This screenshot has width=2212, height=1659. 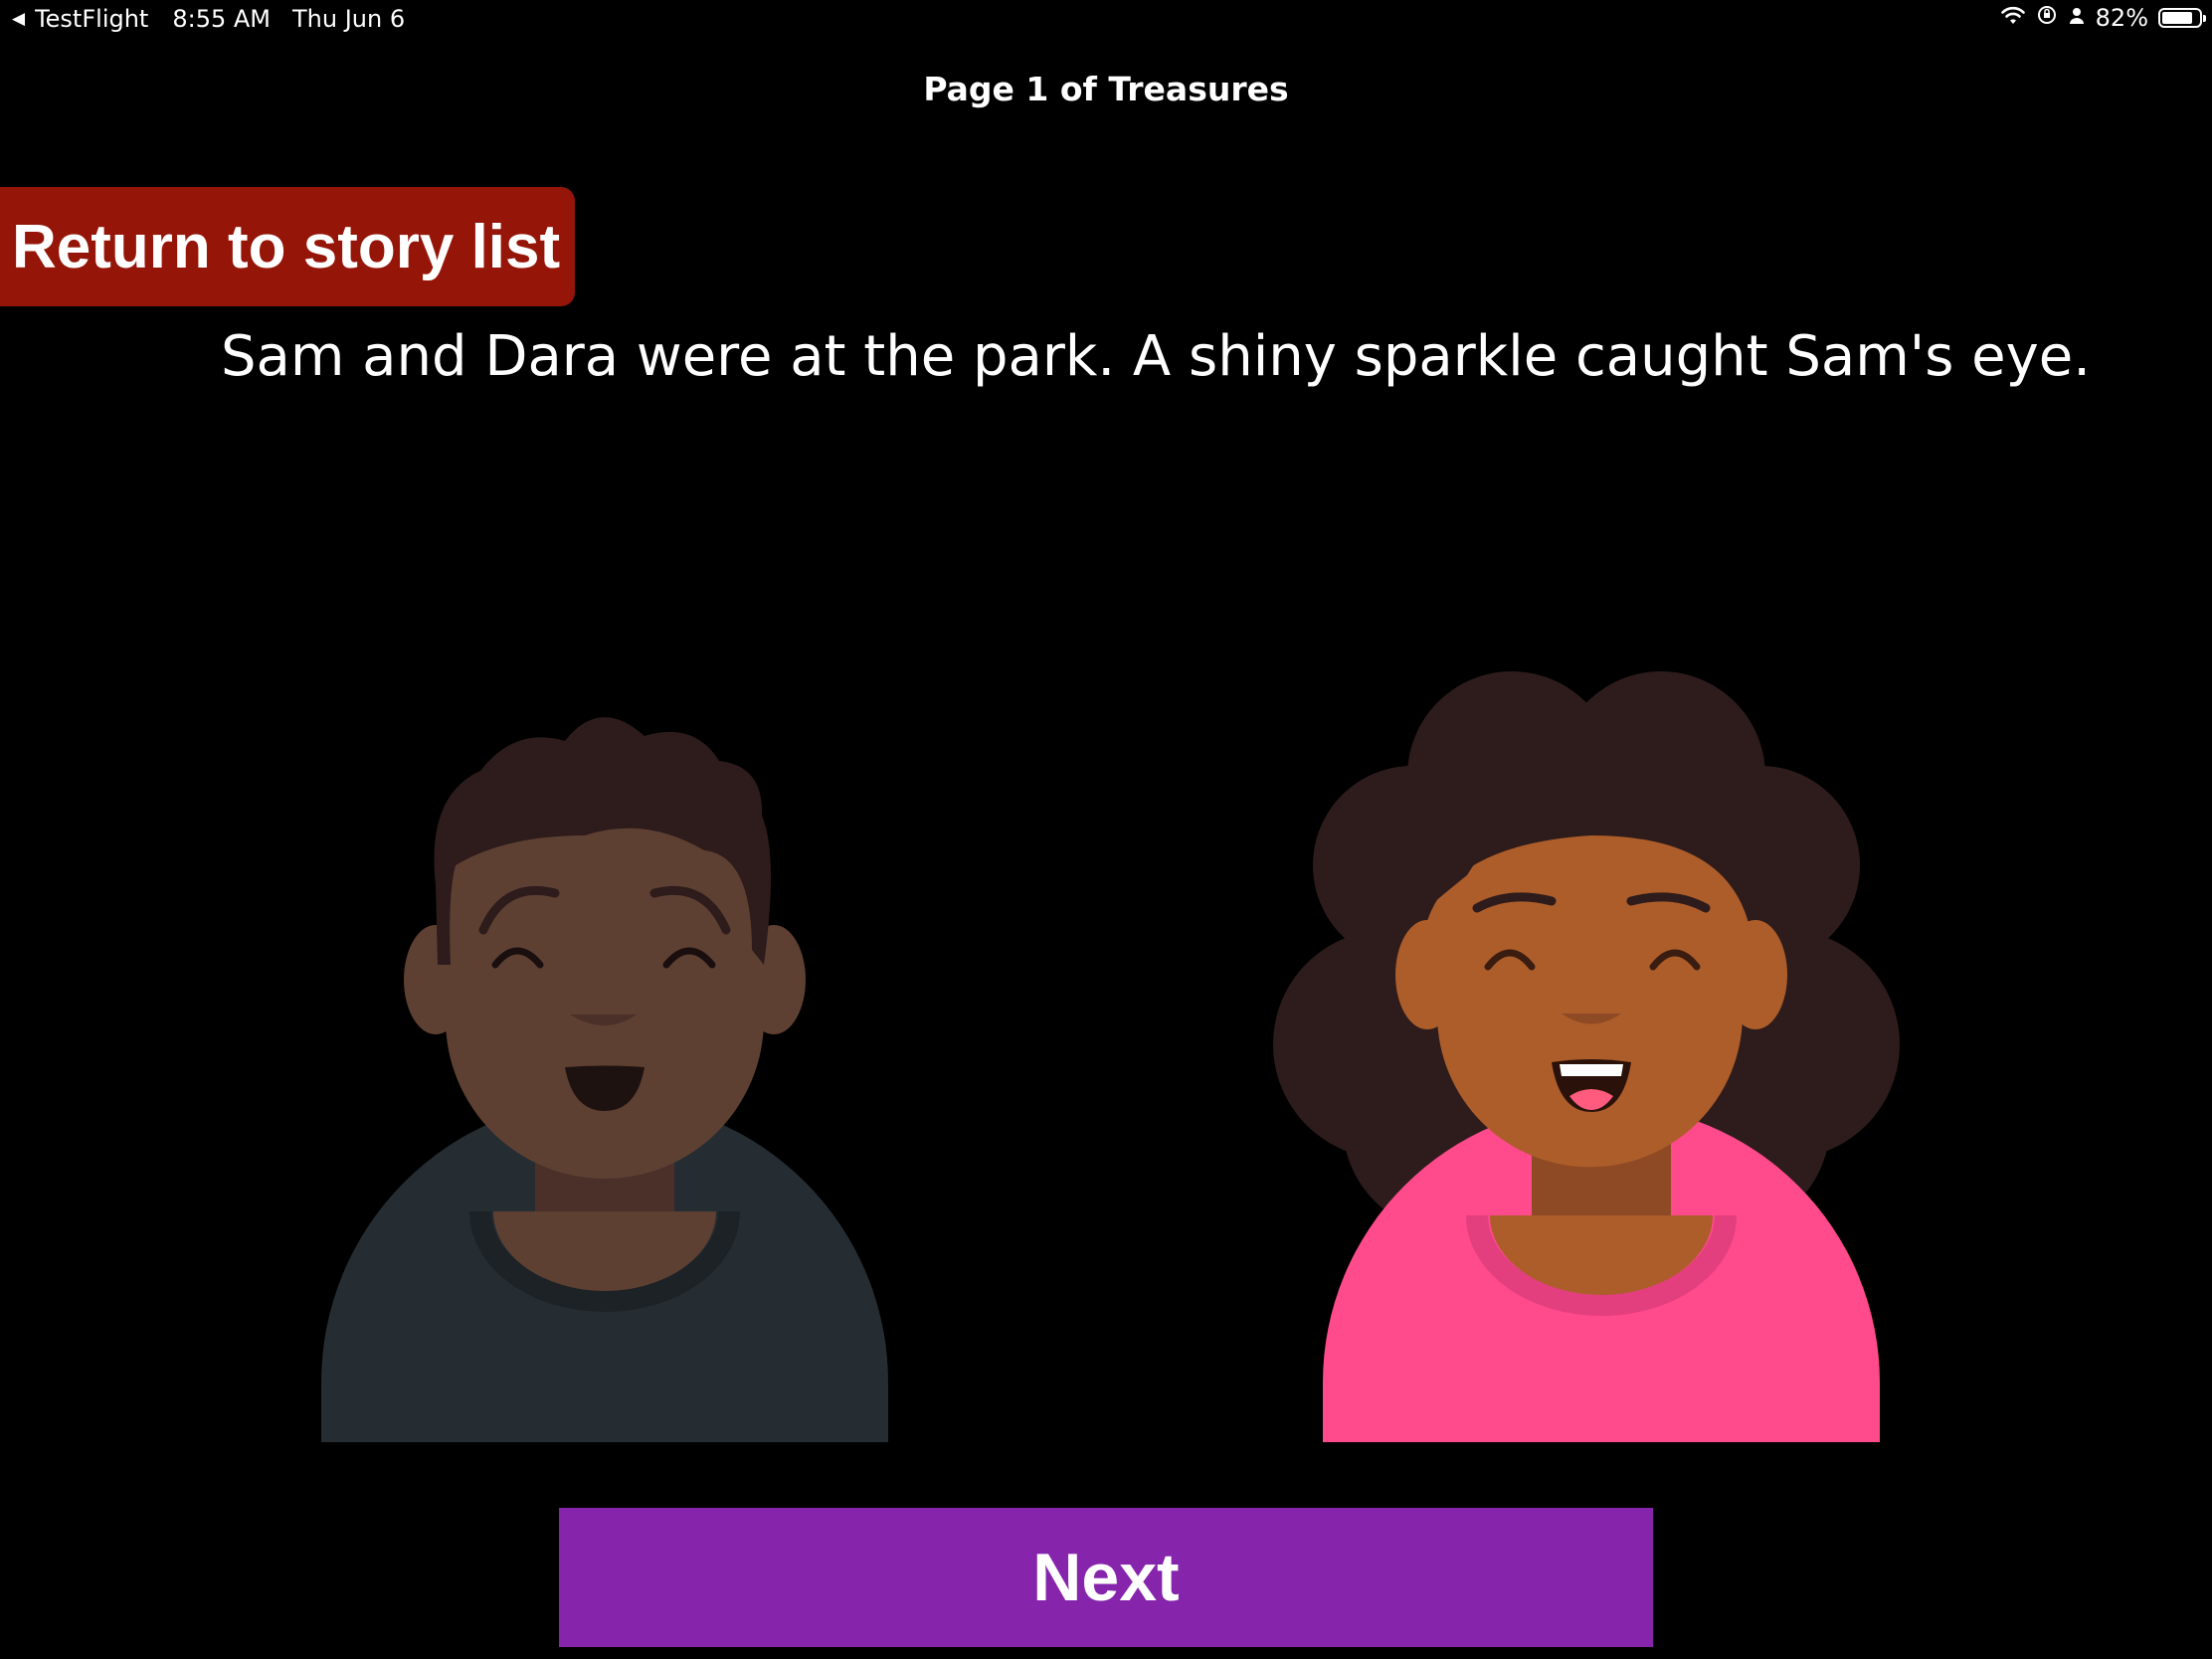 I want to click on back-to-app-link: TestFlight, so click(x=91, y=19).